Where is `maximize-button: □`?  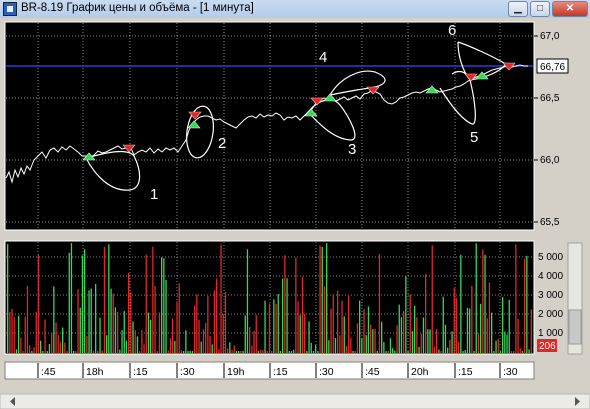 maximize-button: □ is located at coordinates (540, 9).